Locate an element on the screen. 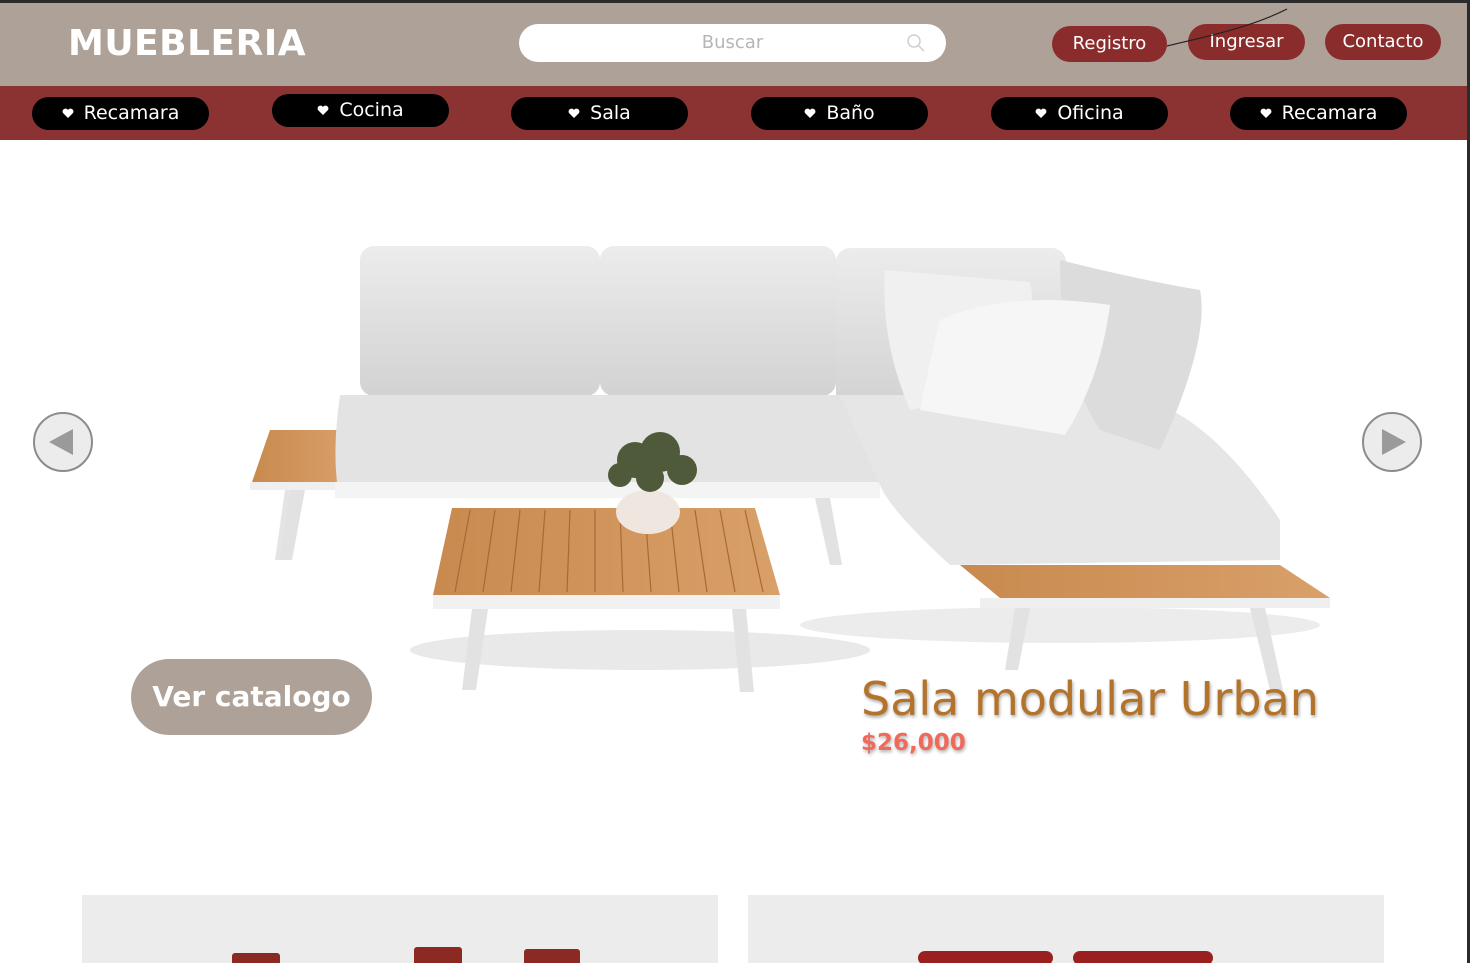 This screenshot has height=963, width=1470. carousel-prev-button is located at coordinates (63, 442).